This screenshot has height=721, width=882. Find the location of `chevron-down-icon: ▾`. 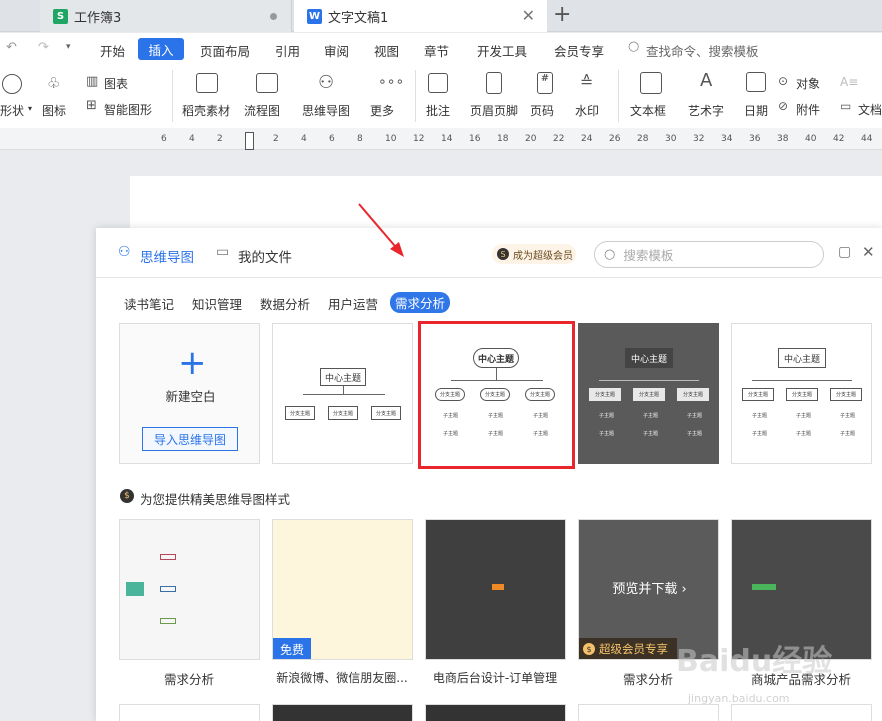

chevron-down-icon: ▾ is located at coordinates (68, 47).